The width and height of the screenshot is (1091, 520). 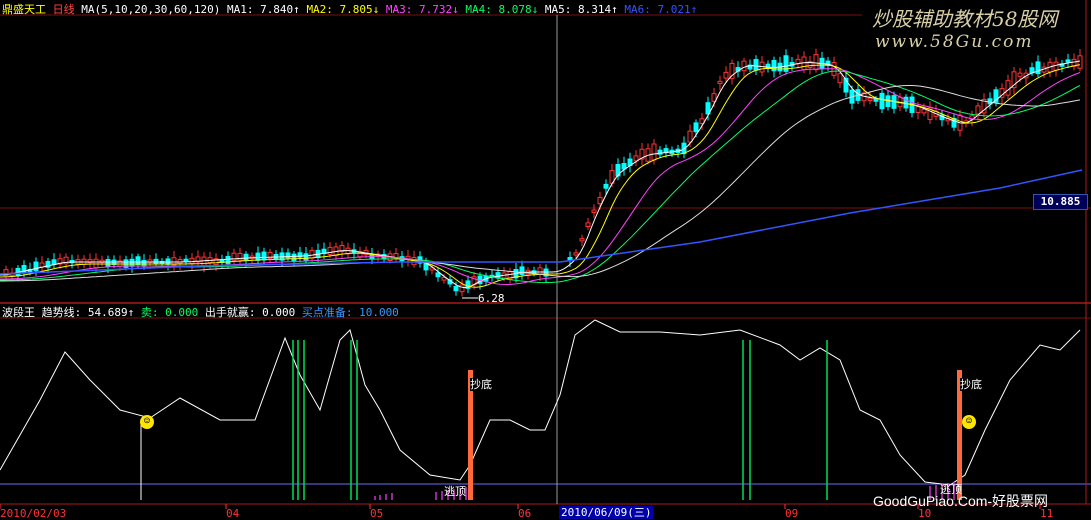 I want to click on bottom-fish-label-1: 抄底, so click(x=481, y=384).